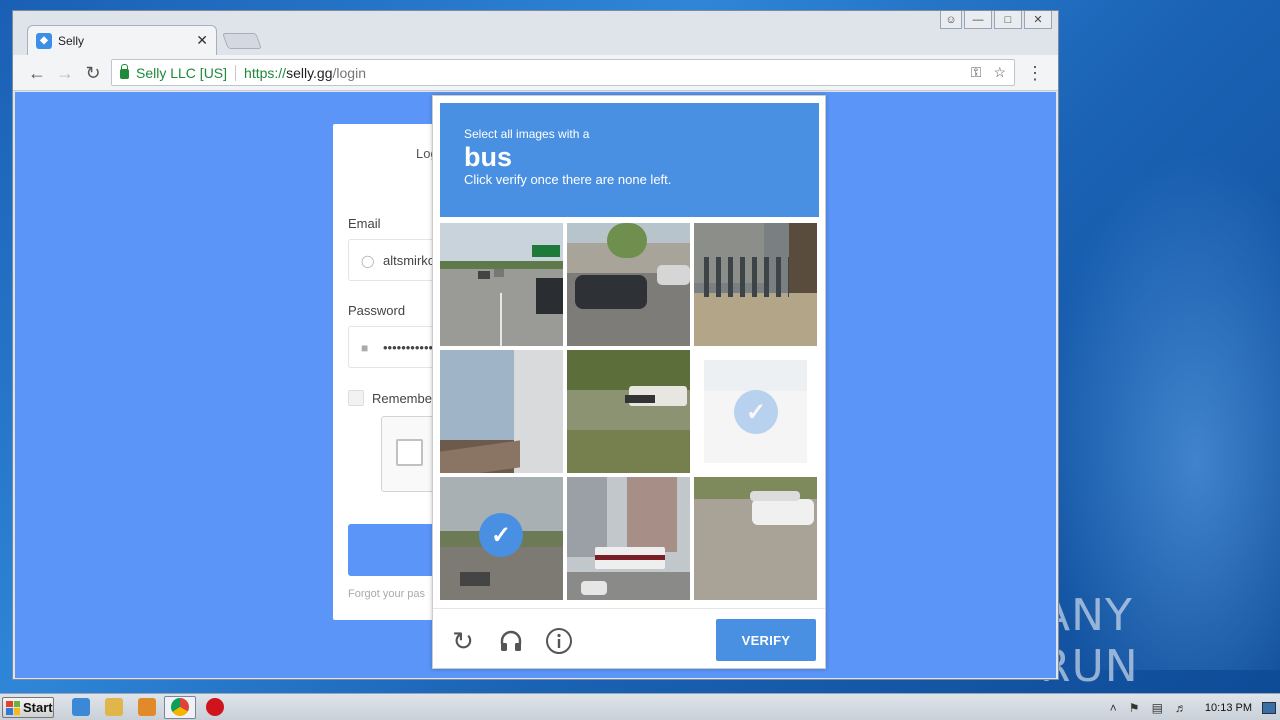 This screenshot has height=720, width=1280. I want to click on verify-button: VERIFY, so click(766, 640).